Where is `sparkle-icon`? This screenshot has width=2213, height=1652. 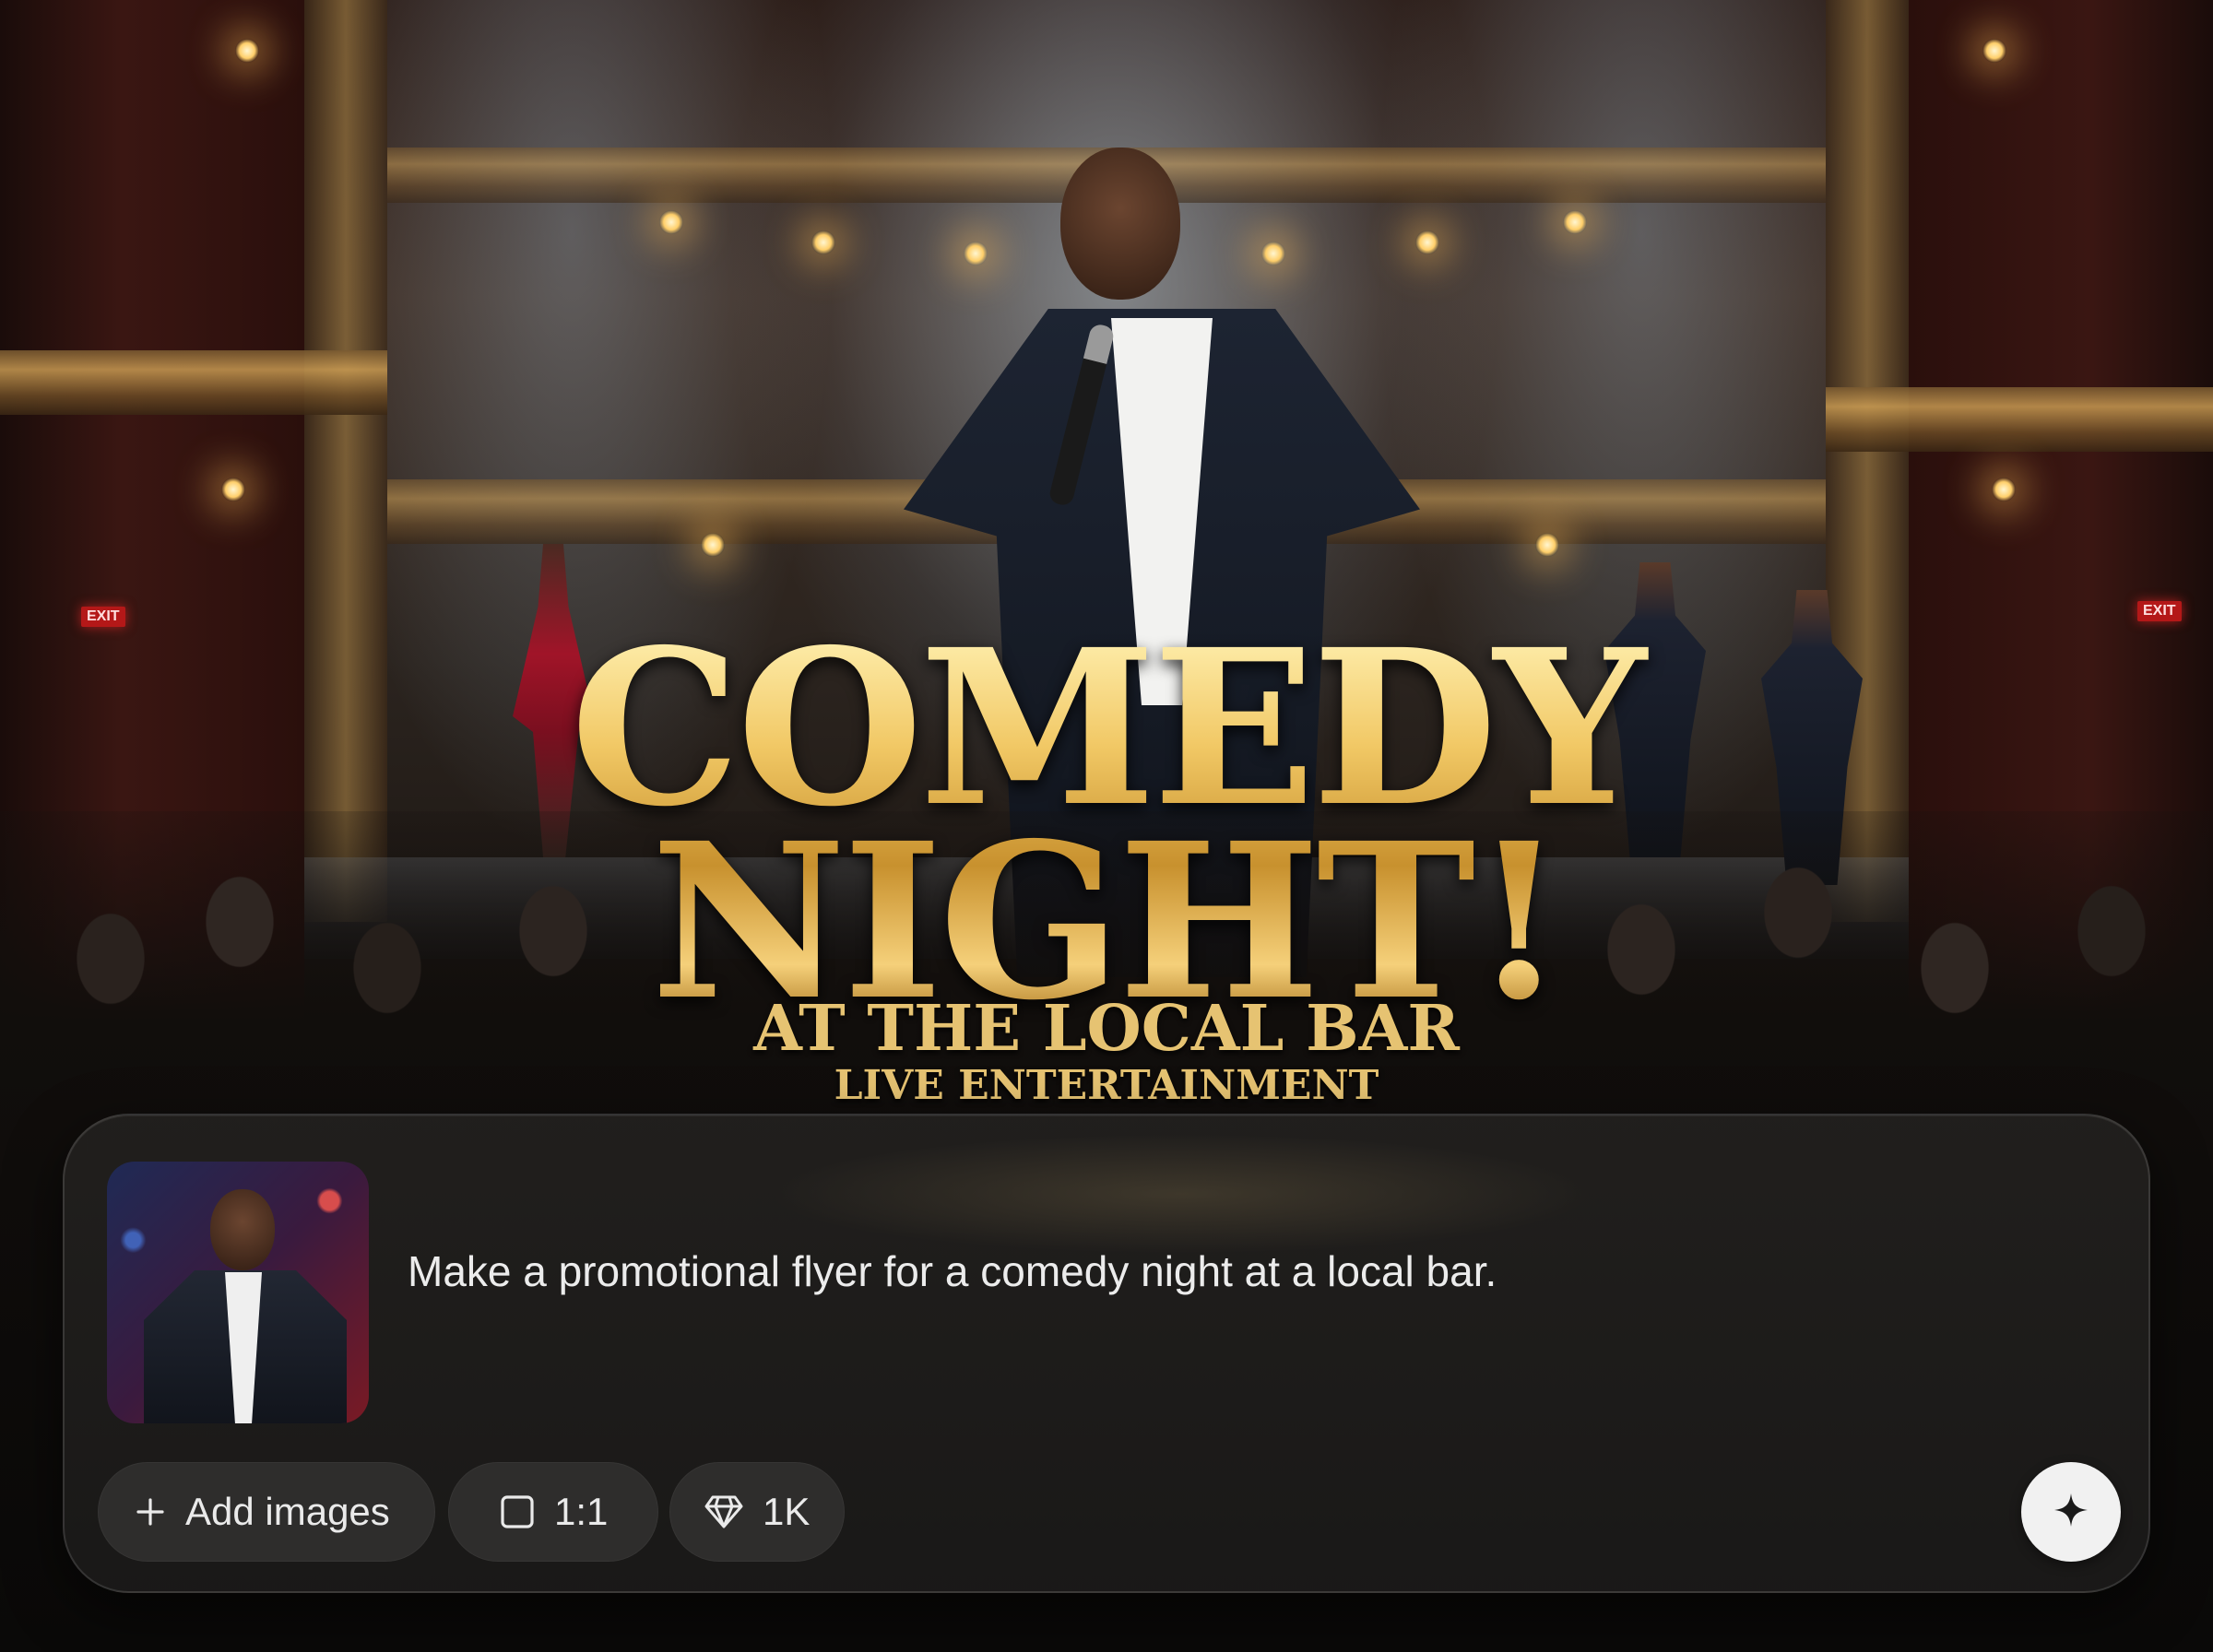
sparkle-icon is located at coordinates (2071, 1512).